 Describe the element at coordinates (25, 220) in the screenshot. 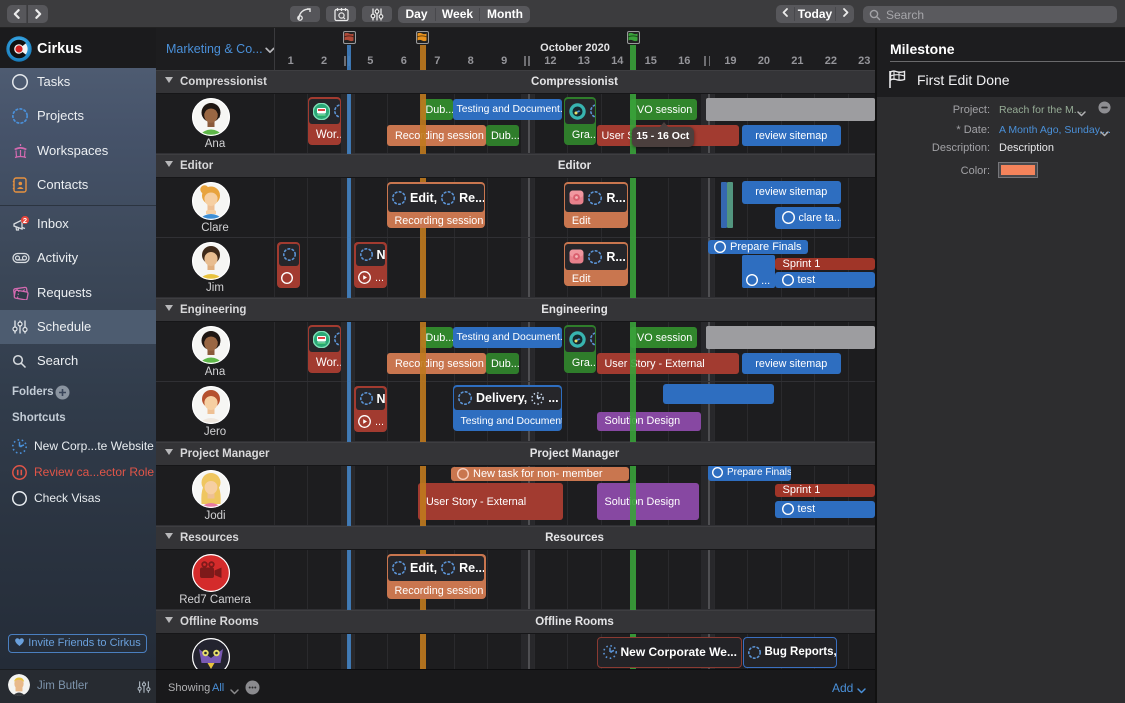

I see `svg-text: 2` at that location.